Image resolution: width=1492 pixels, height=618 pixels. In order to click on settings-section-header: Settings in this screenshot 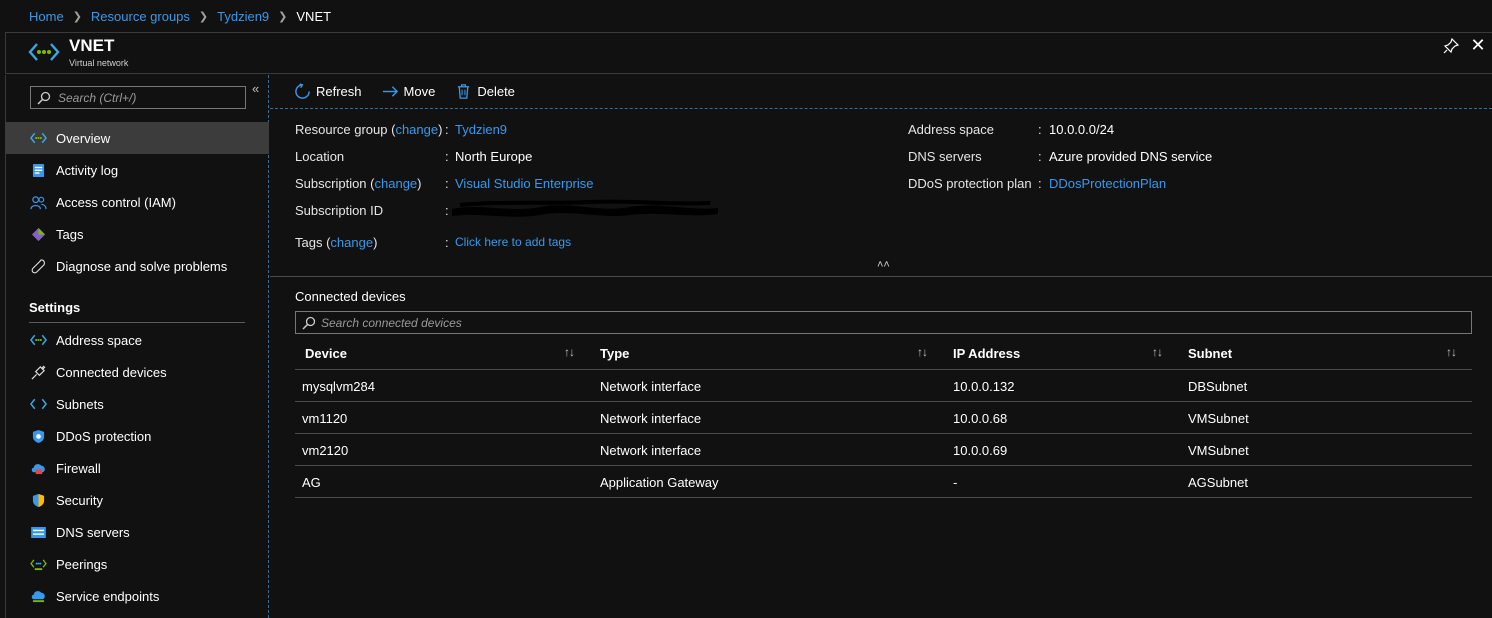, I will do `click(55, 307)`.